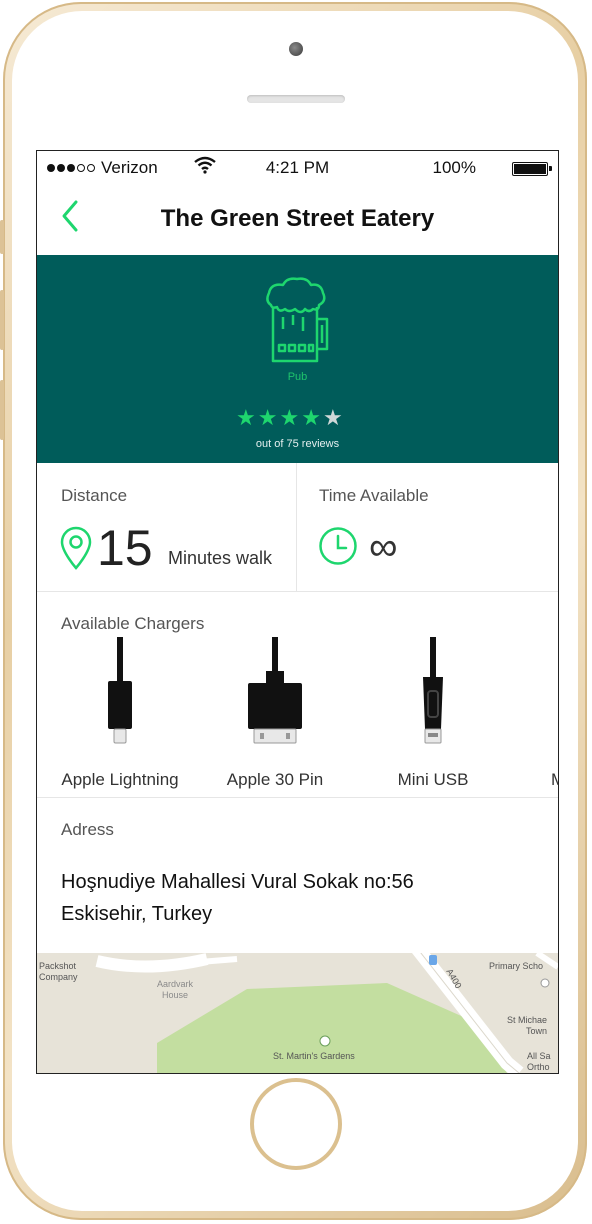 This screenshot has width=592, height=1224. Describe the element at coordinates (332, 417) in the screenshot. I see `star-empty-icon: ★` at that location.